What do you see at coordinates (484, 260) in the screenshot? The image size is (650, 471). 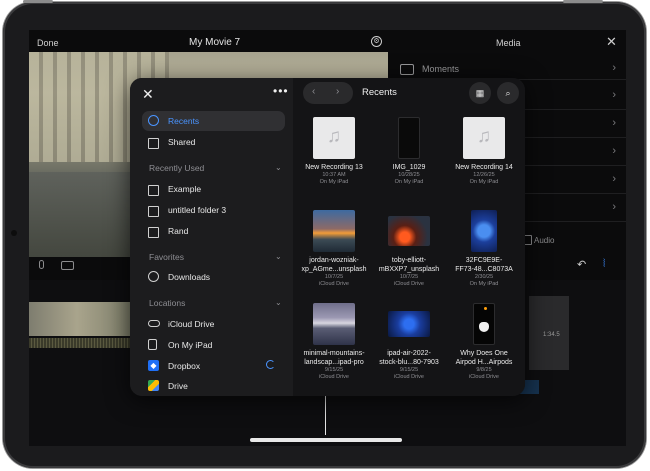 I see `file-name: 32FC9E9E-` at bounding box center [484, 260].